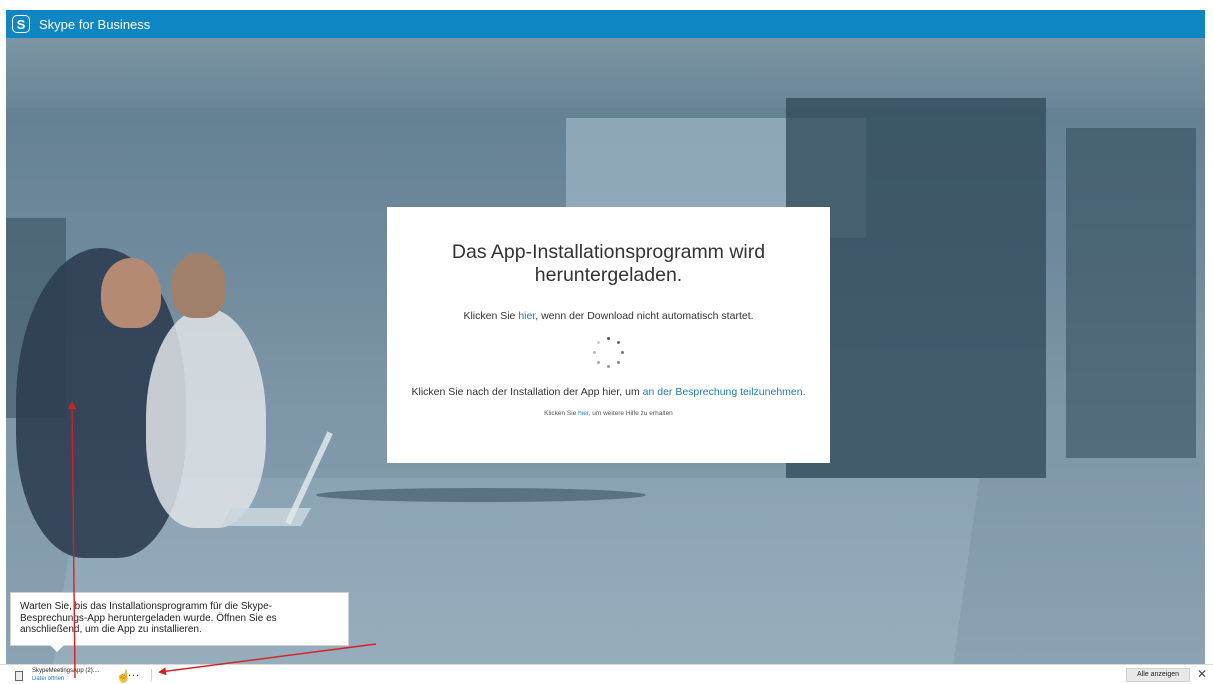  What do you see at coordinates (630, 413) in the screenshot?
I see `help-hint-suffix: , um weitere Hilfe zu erhalten` at bounding box center [630, 413].